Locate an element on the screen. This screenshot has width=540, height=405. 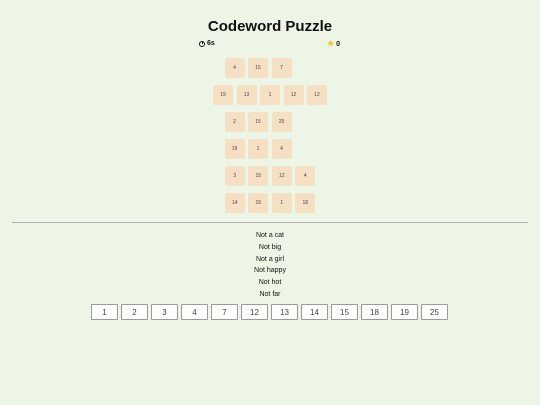
clue-item: Not big is located at coordinates (270, 247).